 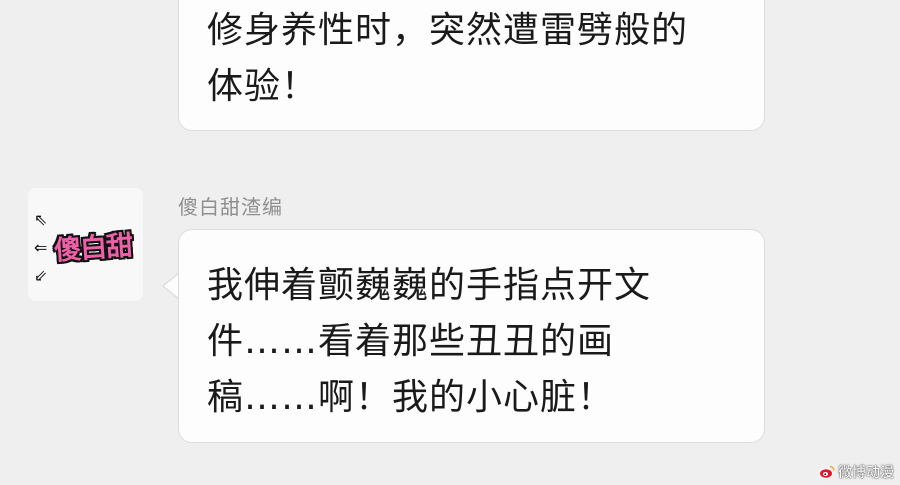 I want to click on avatar: ⇖ ⇐ ⇙ 傻白甜, so click(x=85, y=244).